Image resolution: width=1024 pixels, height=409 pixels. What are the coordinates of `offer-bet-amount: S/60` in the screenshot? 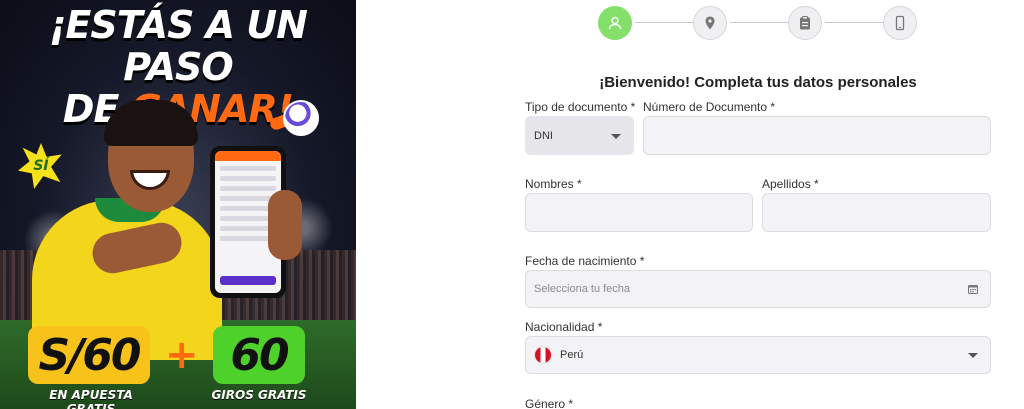 It's located at (90, 355).